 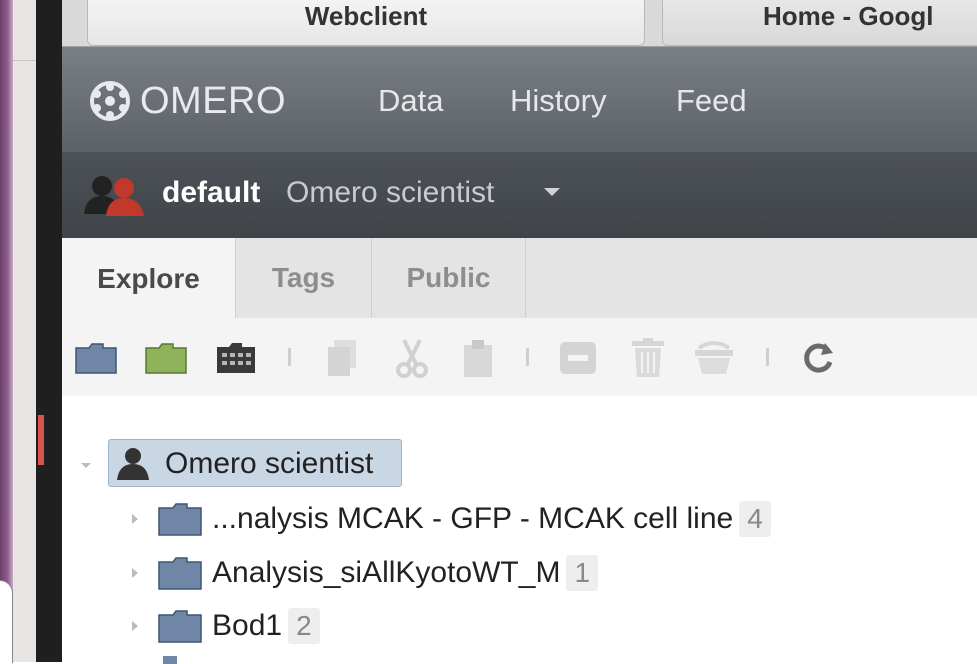 I want to click on panel-tabs: Explore Tags Public, so click(x=519, y=278).